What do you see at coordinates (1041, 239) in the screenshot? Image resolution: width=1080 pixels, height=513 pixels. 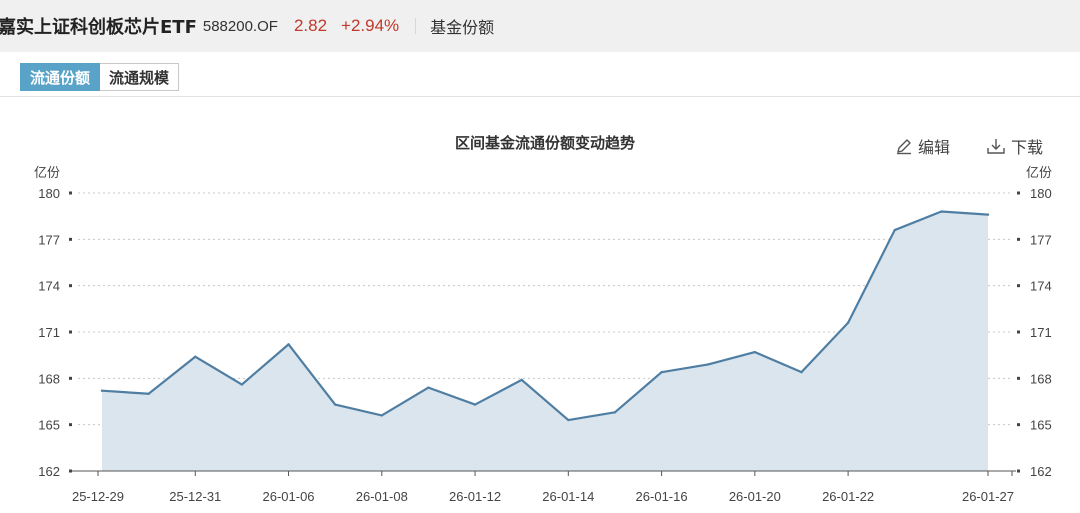 I see `y-tick-label-right: 177` at bounding box center [1041, 239].